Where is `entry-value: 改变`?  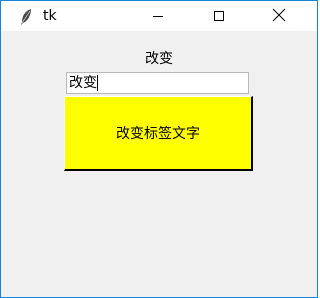 entry-value: 改变 is located at coordinates (83, 83).